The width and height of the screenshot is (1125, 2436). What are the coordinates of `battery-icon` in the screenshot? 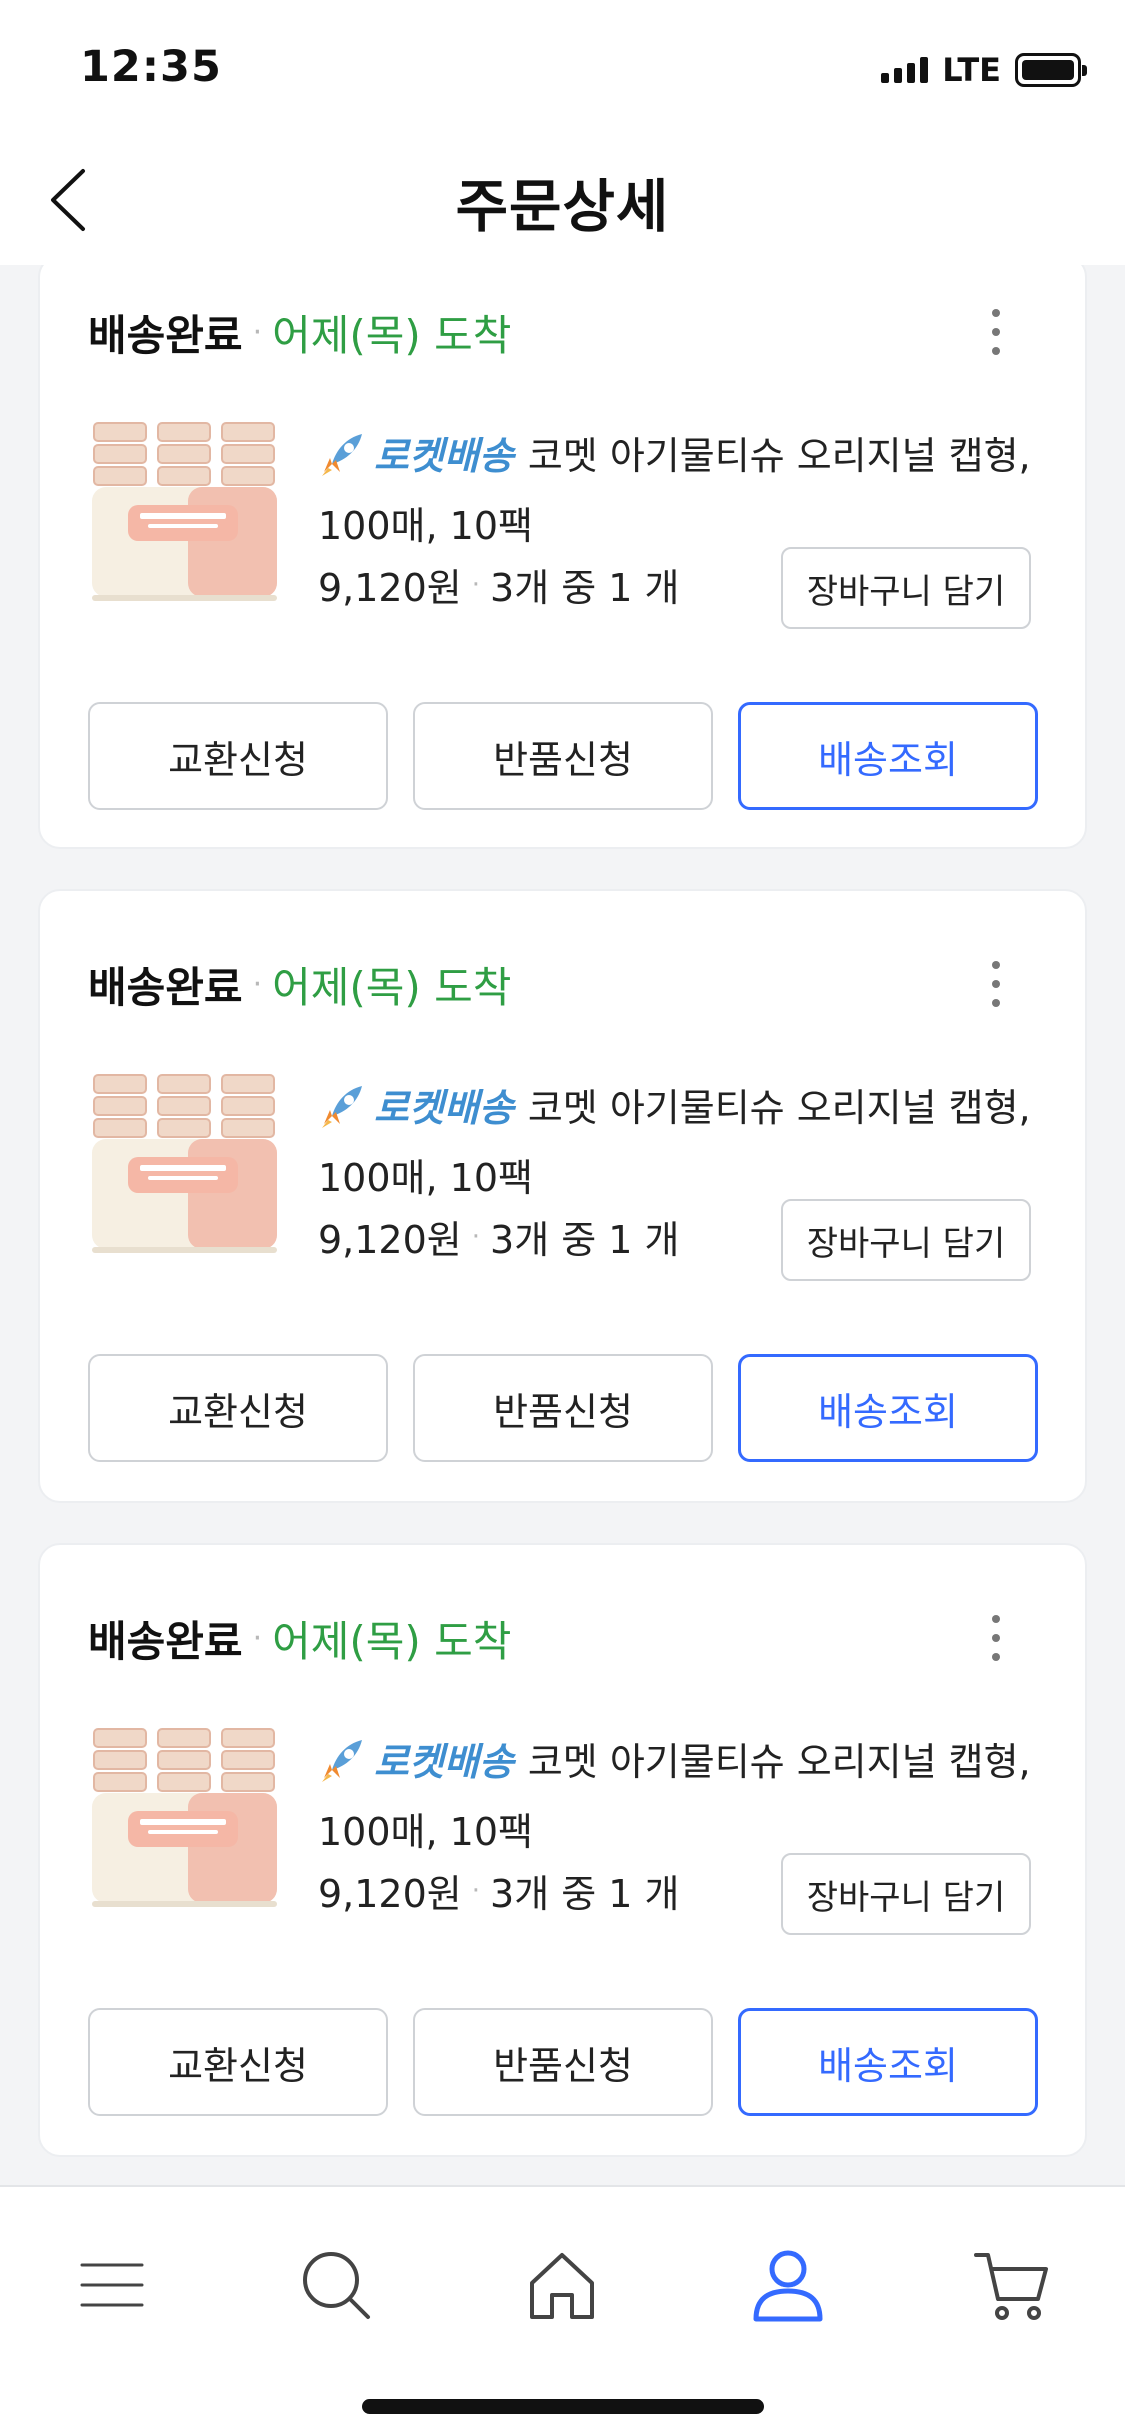 It's located at (1051, 70).